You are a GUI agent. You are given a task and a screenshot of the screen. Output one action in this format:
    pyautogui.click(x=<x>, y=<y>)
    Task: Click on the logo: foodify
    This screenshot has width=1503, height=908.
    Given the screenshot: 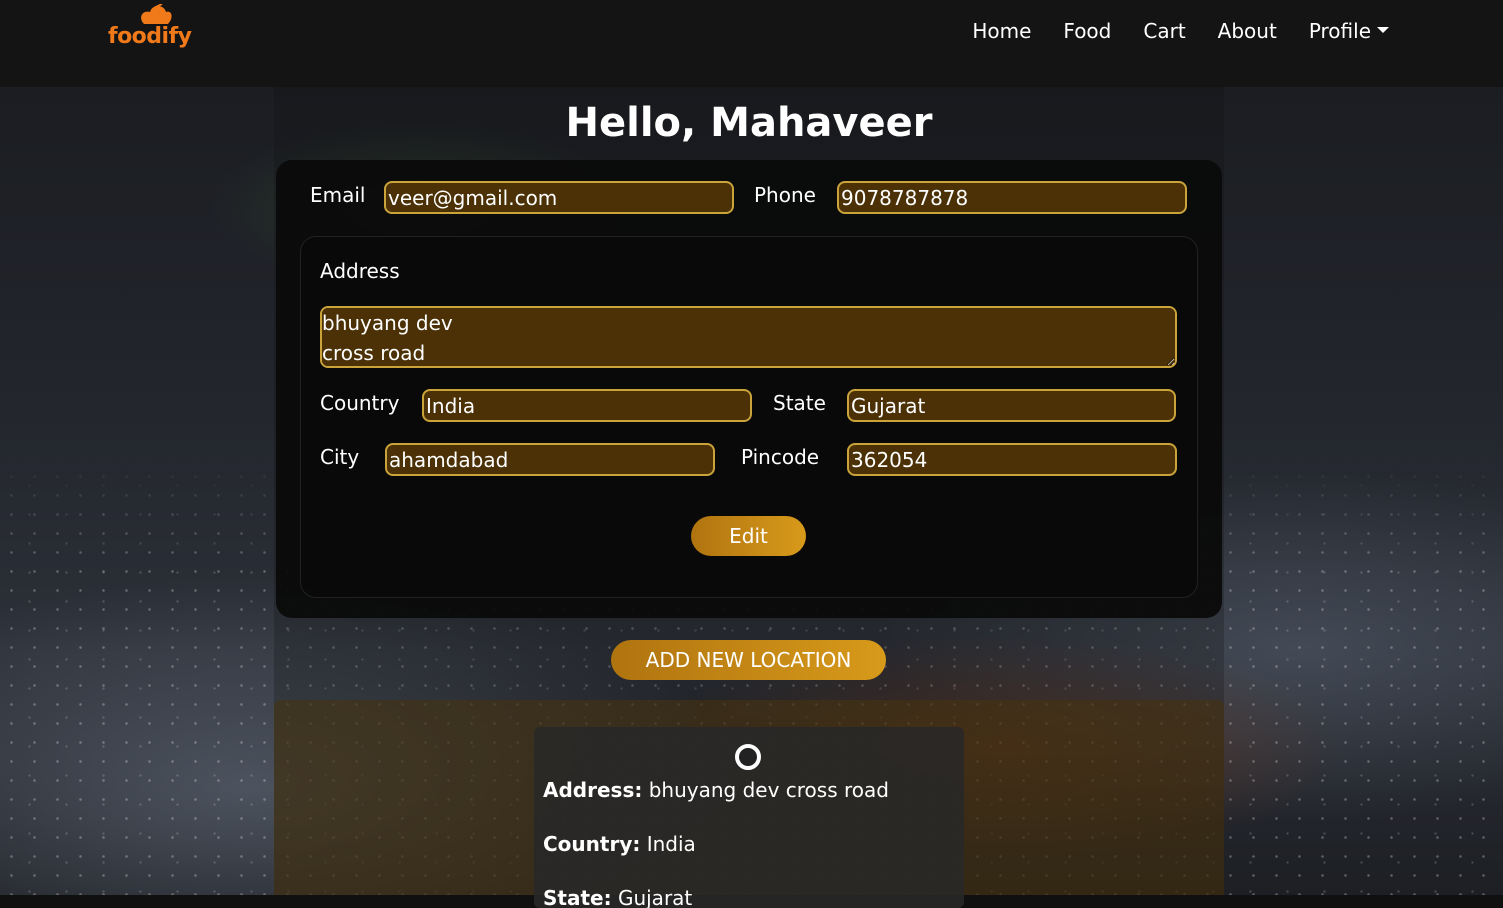 What is the action you would take?
    pyautogui.click(x=153, y=29)
    